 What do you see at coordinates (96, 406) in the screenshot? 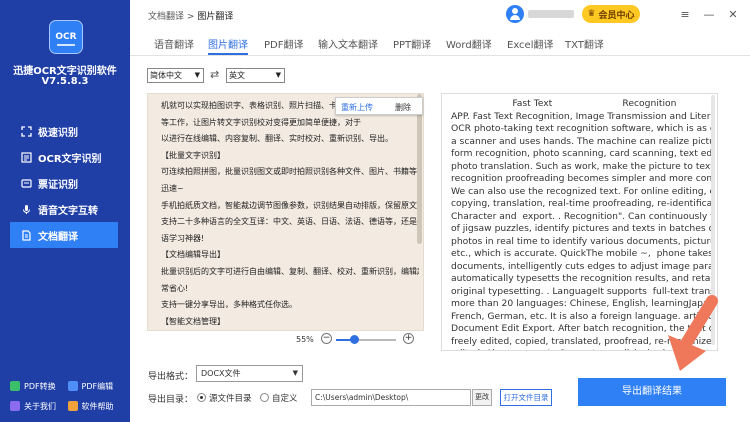
I see `help-link: 软件帮助` at bounding box center [96, 406].